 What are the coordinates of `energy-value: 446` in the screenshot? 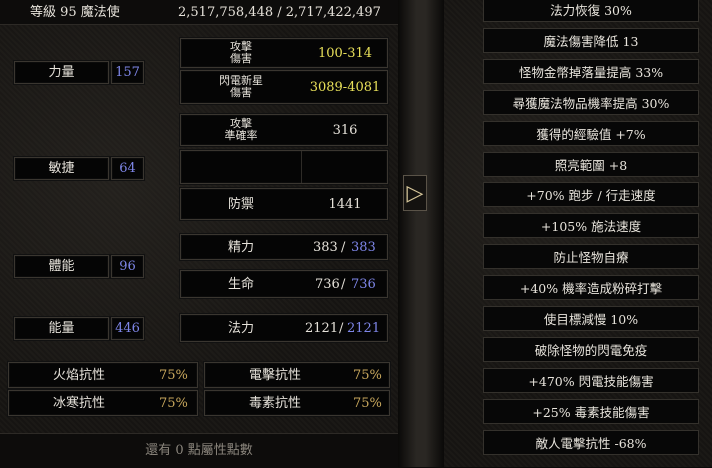 It's located at (127, 328).